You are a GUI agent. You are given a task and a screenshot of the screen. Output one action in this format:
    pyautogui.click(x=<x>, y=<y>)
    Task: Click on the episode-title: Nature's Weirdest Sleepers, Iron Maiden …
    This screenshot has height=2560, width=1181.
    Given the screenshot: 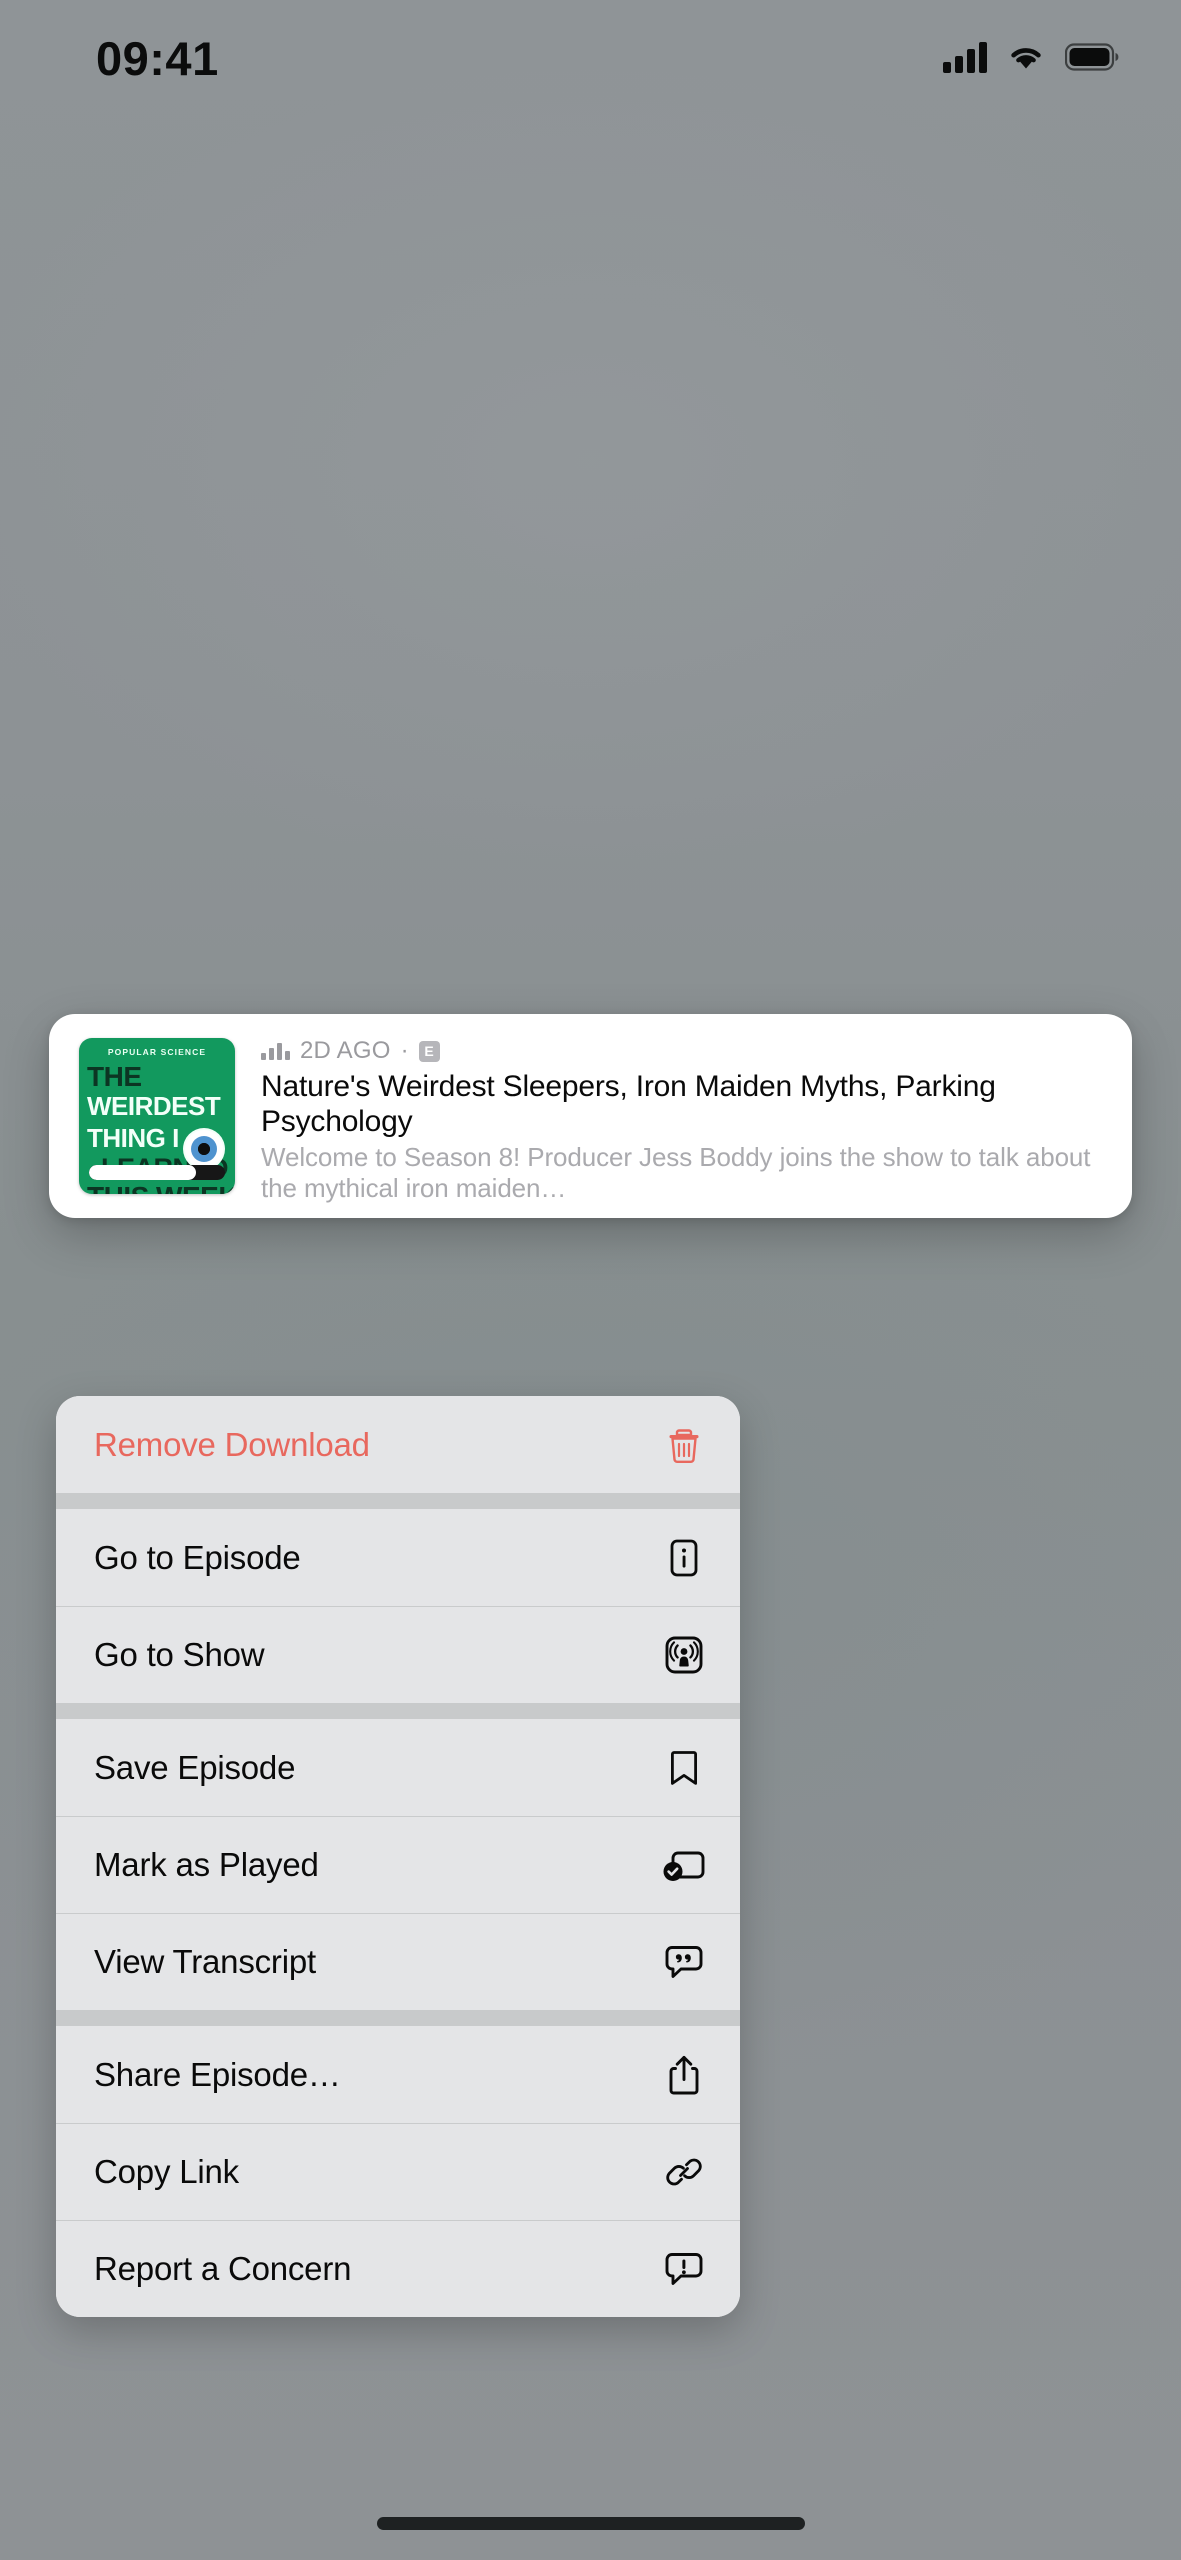 What is the action you would take?
    pyautogui.click(x=628, y=1104)
    